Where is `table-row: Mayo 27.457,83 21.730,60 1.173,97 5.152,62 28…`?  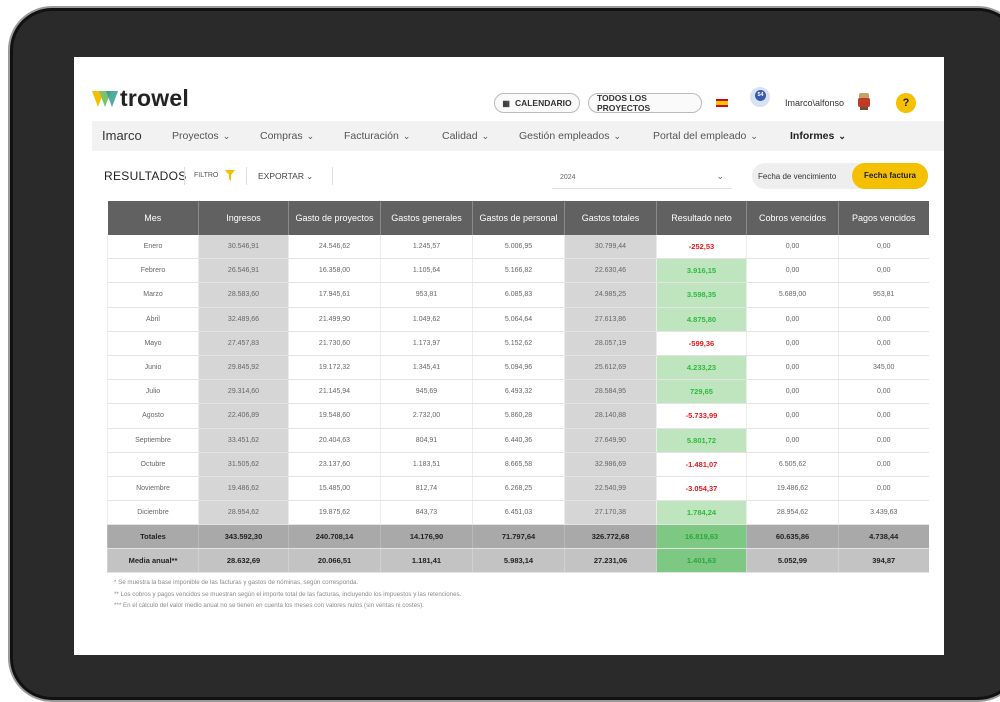
table-row: Mayo 27.457,83 21.730,60 1.173,97 5.152,62 28… is located at coordinates (518, 343).